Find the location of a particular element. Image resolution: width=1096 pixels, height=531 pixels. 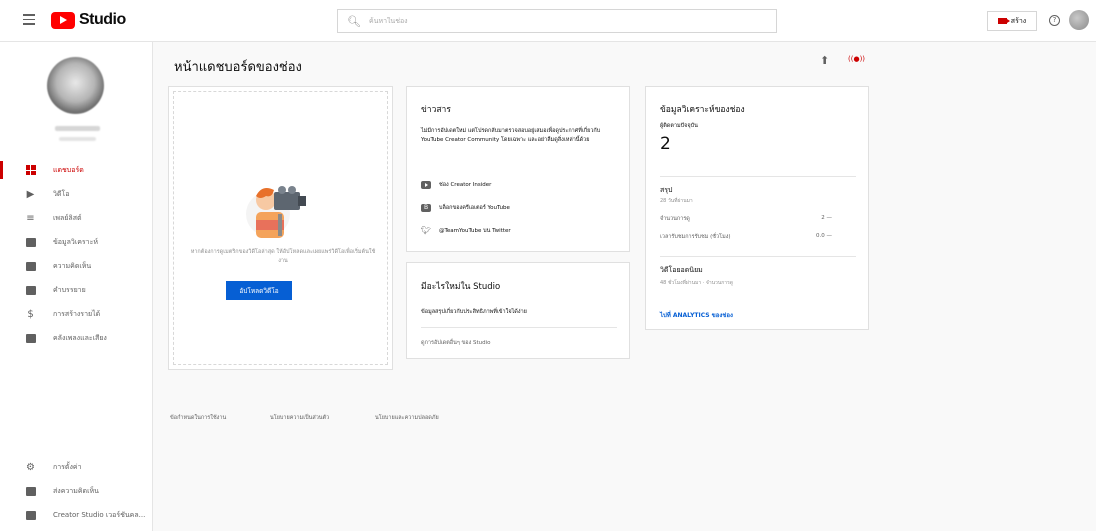

monetization-icon: $ is located at coordinates (30, 314).